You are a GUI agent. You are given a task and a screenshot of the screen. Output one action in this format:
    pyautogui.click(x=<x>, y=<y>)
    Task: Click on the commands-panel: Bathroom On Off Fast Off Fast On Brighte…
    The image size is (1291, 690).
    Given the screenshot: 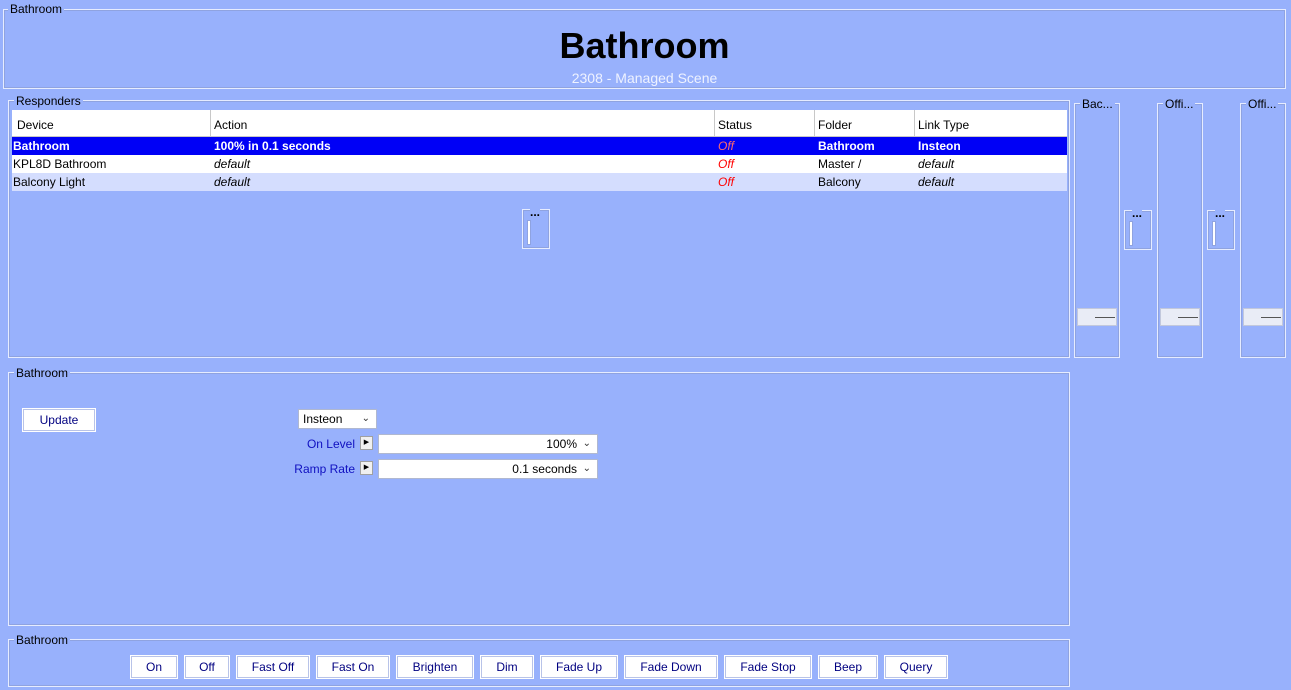 What is the action you would take?
    pyautogui.click(x=539, y=660)
    